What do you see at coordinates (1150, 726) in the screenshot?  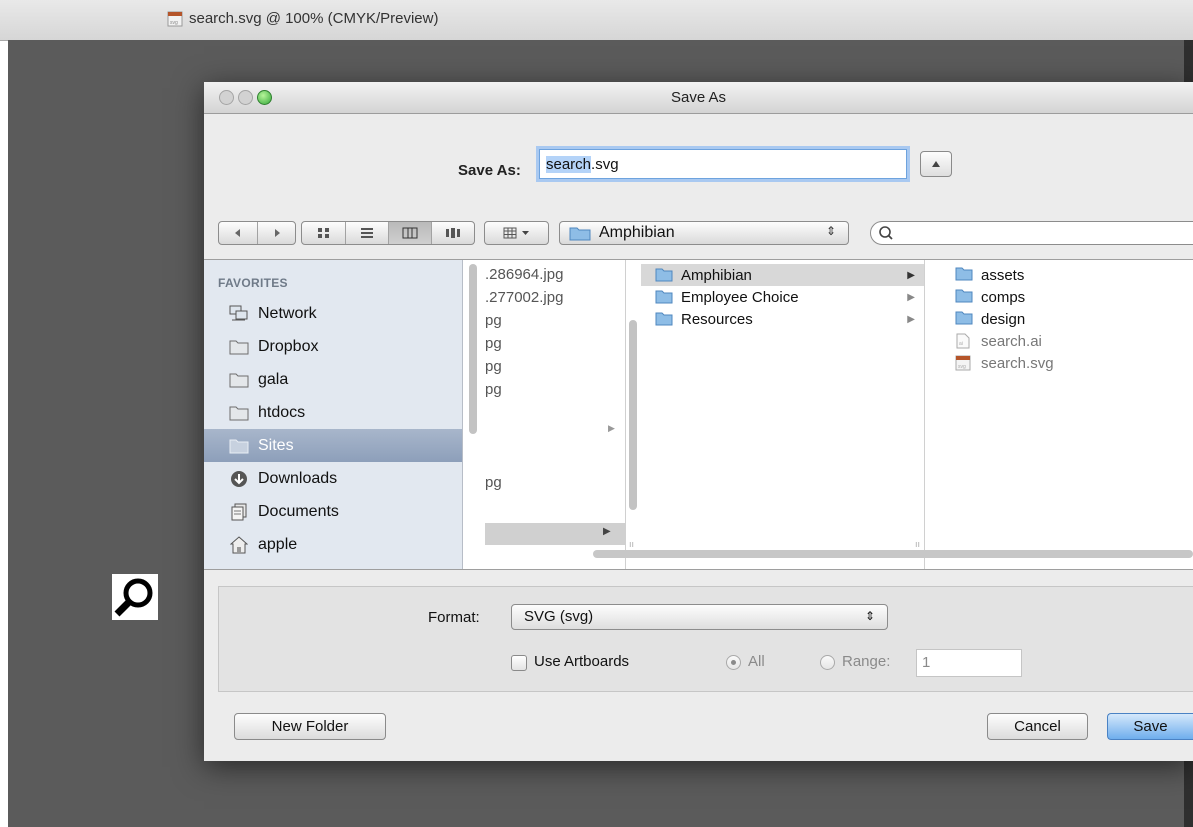 I see `save-button: Save` at bounding box center [1150, 726].